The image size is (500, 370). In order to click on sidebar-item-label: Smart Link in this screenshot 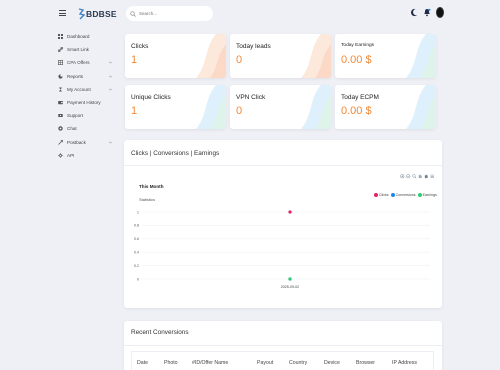, I will do `click(78, 50)`.